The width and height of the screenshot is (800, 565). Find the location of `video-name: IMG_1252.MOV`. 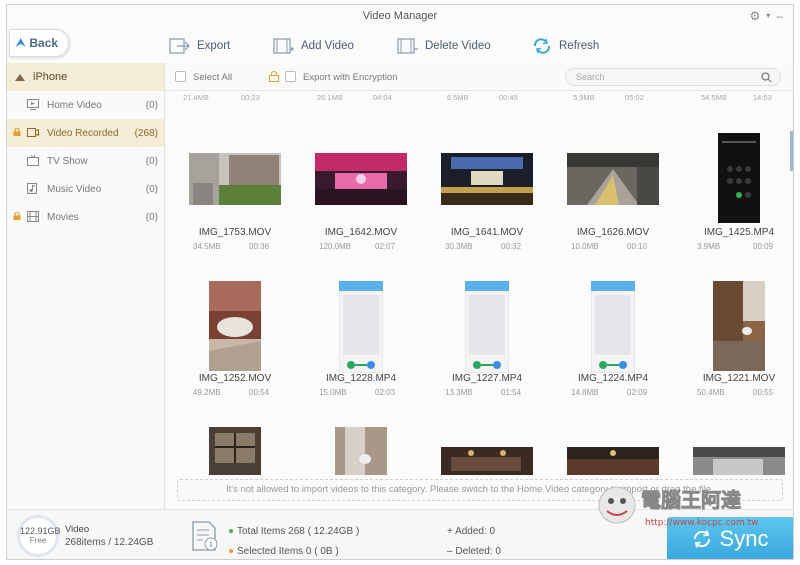

video-name: IMG_1252.MOV is located at coordinates (235, 378).